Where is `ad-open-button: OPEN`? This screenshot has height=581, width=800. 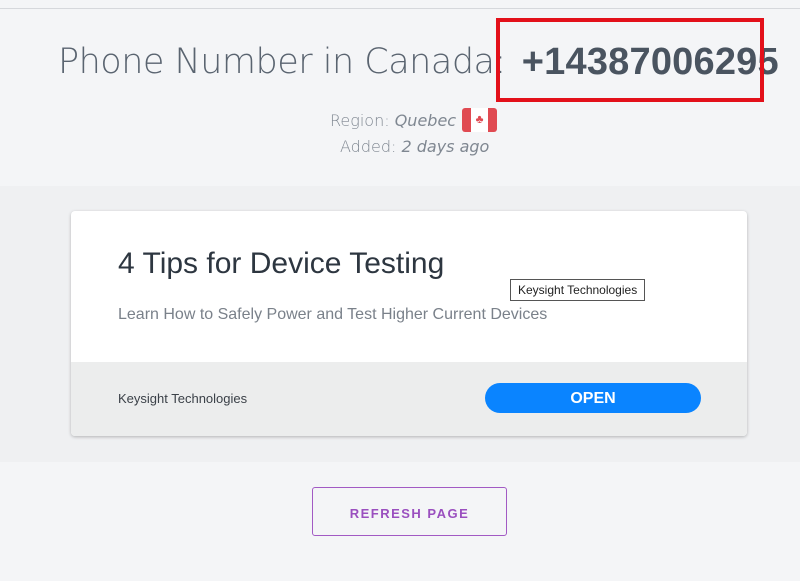 ad-open-button: OPEN is located at coordinates (593, 398).